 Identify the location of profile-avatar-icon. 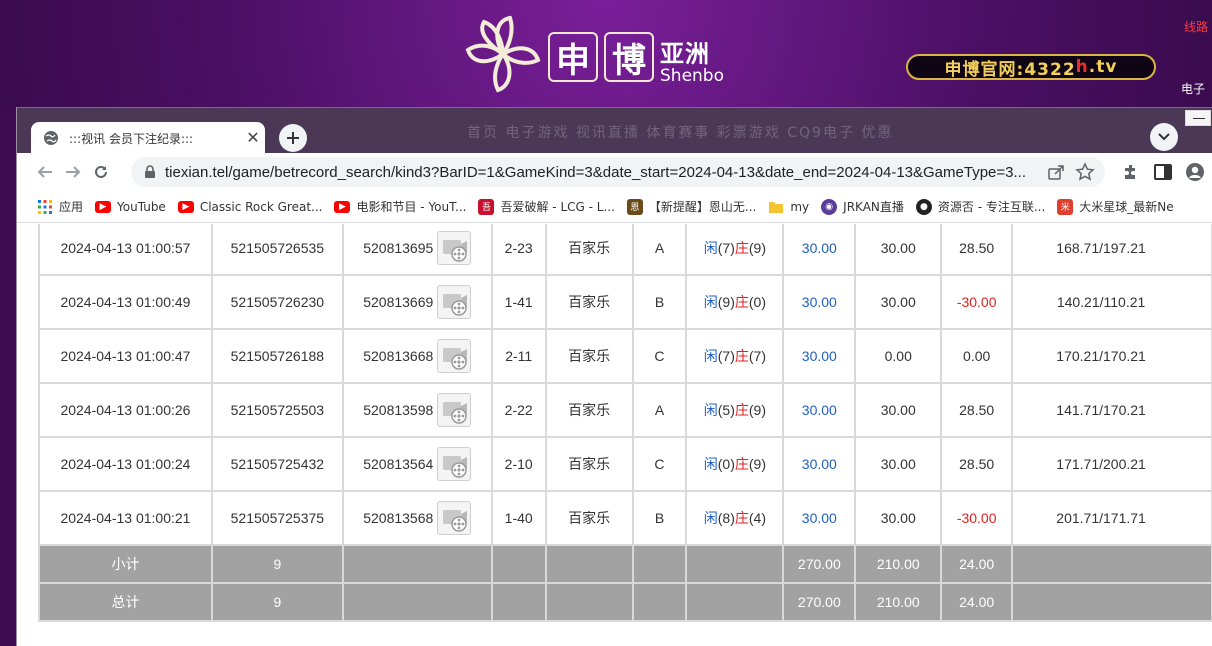
(1195, 172).